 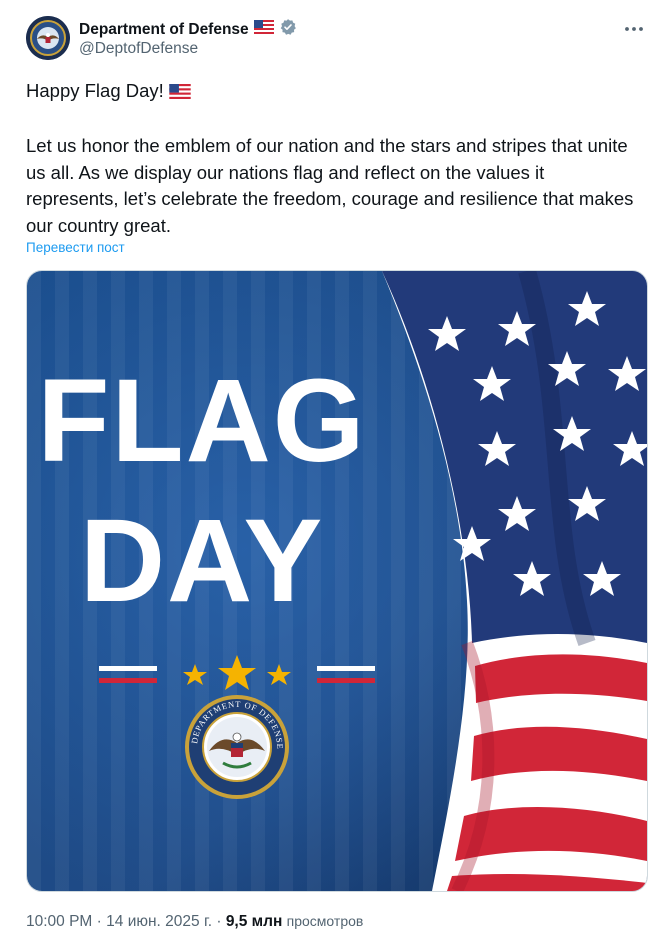 I want to click on tweet-date: 14 июн. 2025 г., so click(x=159, y=921).